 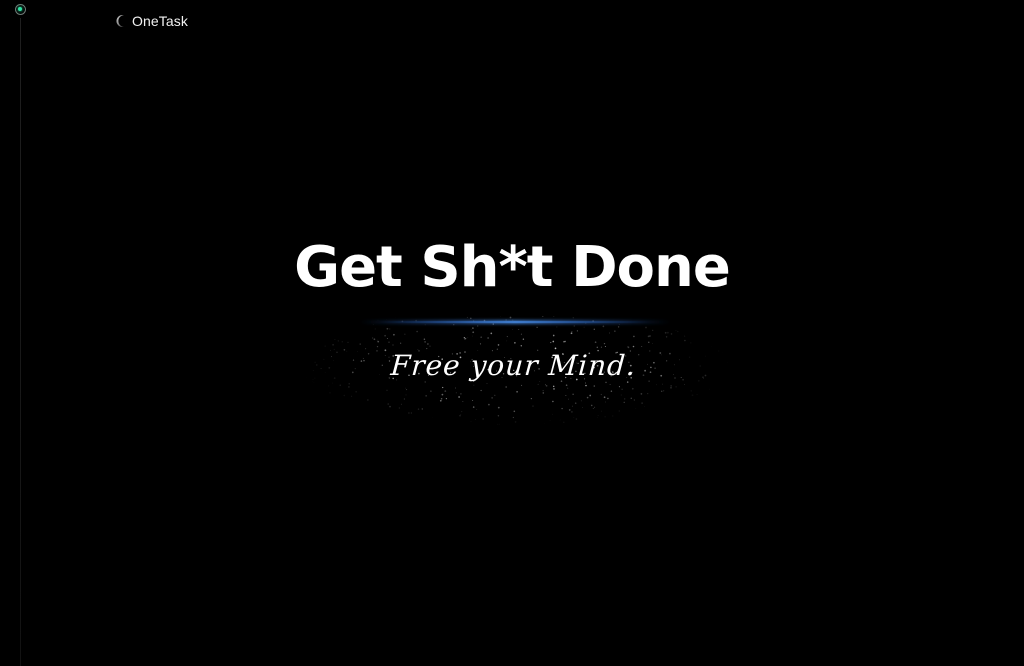 What do you see at coordinates (20, 9) in the screenshot?
I see `active-dot-icon` at bounding box center [20, 9].